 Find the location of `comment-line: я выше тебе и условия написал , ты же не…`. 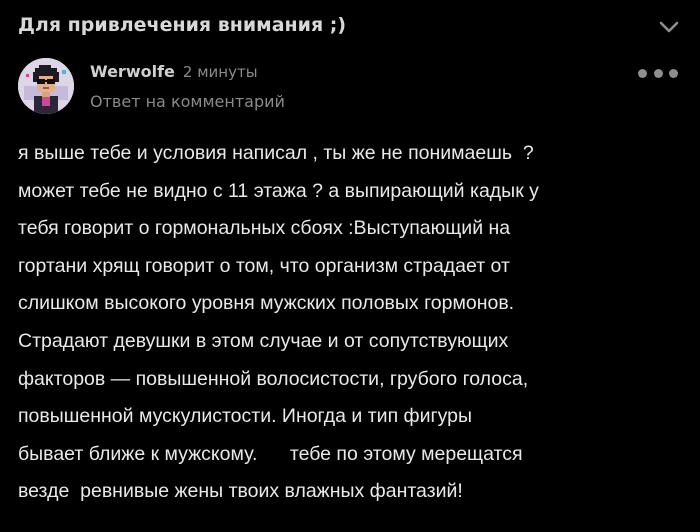

comment-line: я выше тебе и условия написал , ты же не… is located at coordinates (276, 153).